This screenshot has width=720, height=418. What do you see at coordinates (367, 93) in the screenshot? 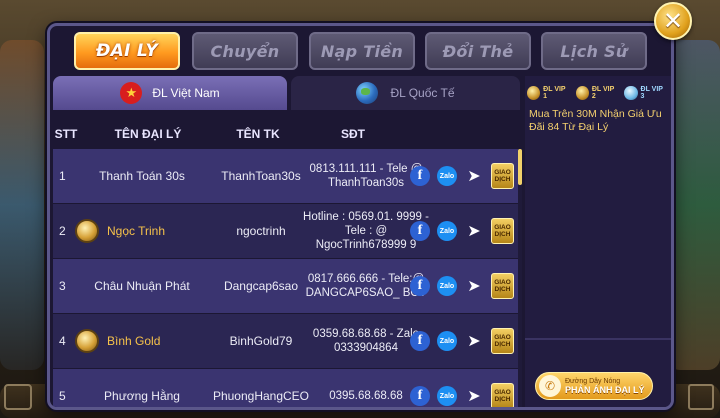
I see `globe-icon` at bounding box center [367, 93].